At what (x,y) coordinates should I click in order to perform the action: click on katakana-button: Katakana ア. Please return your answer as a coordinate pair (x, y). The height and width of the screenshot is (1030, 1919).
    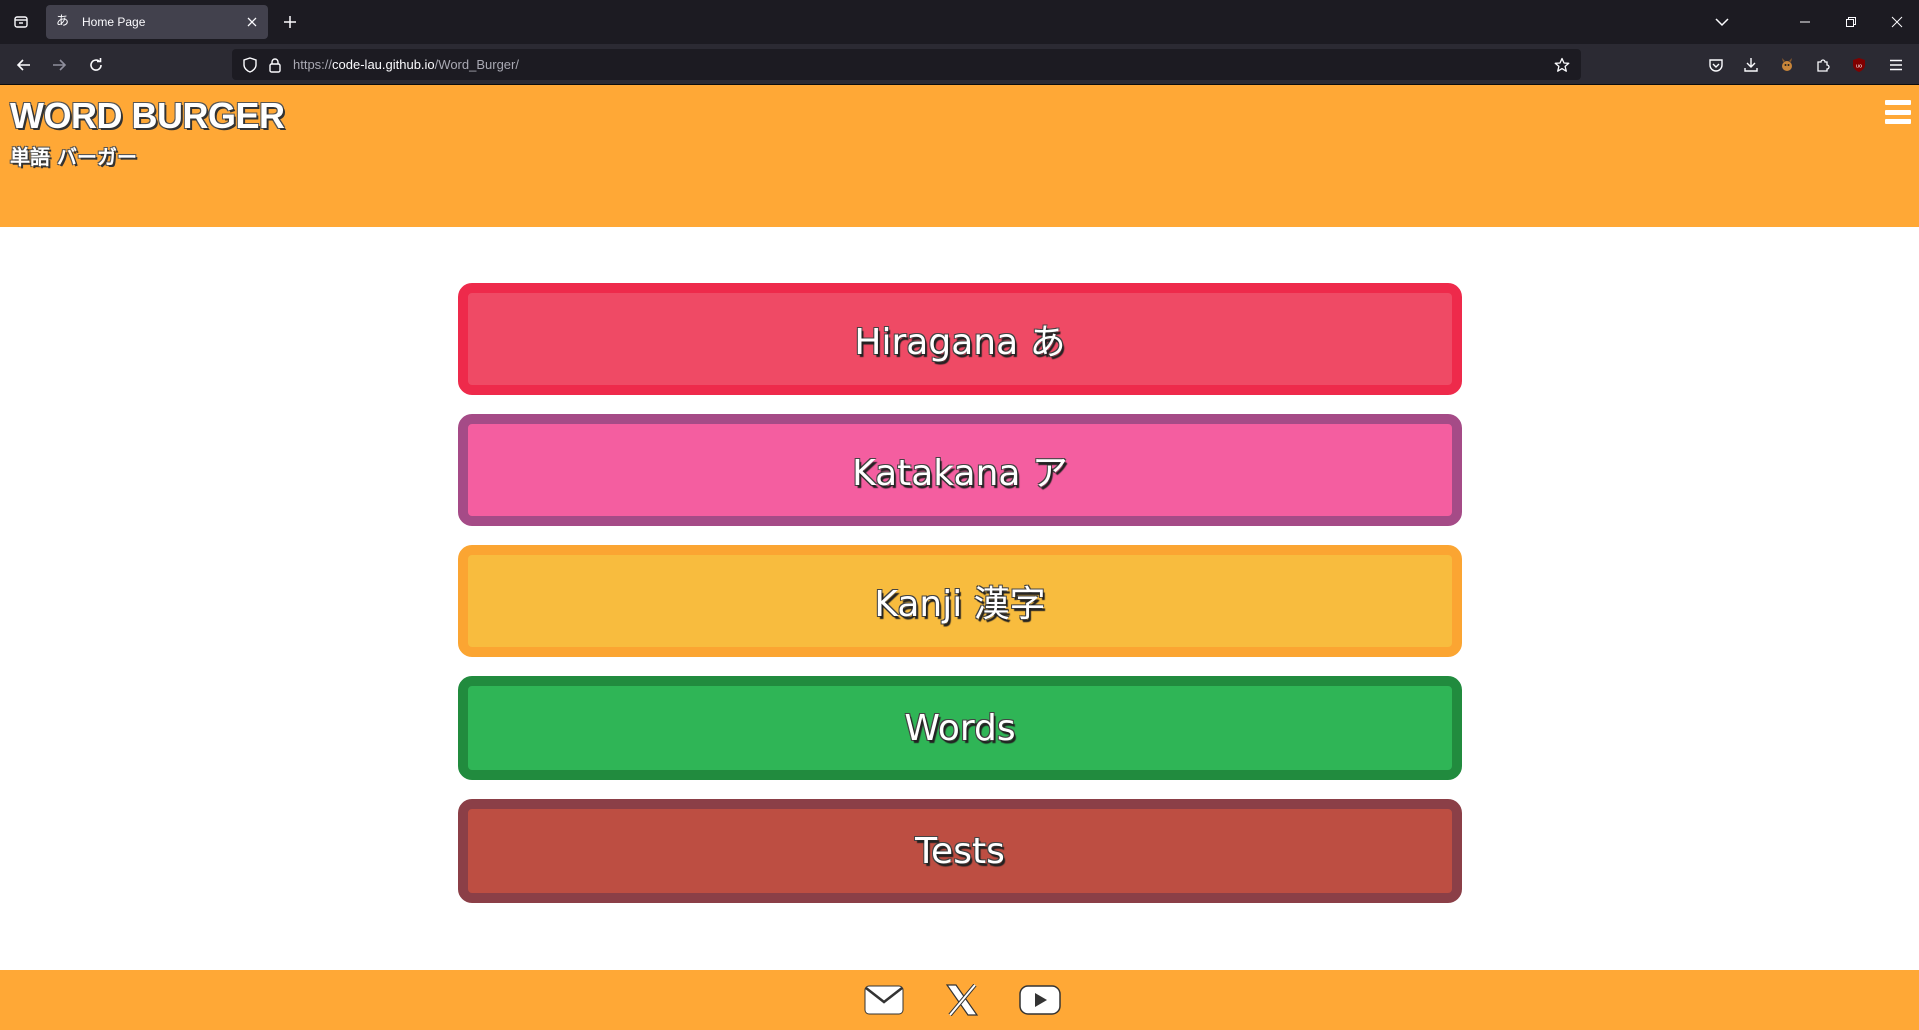
    Looking at the image, I should click on (960, 470).